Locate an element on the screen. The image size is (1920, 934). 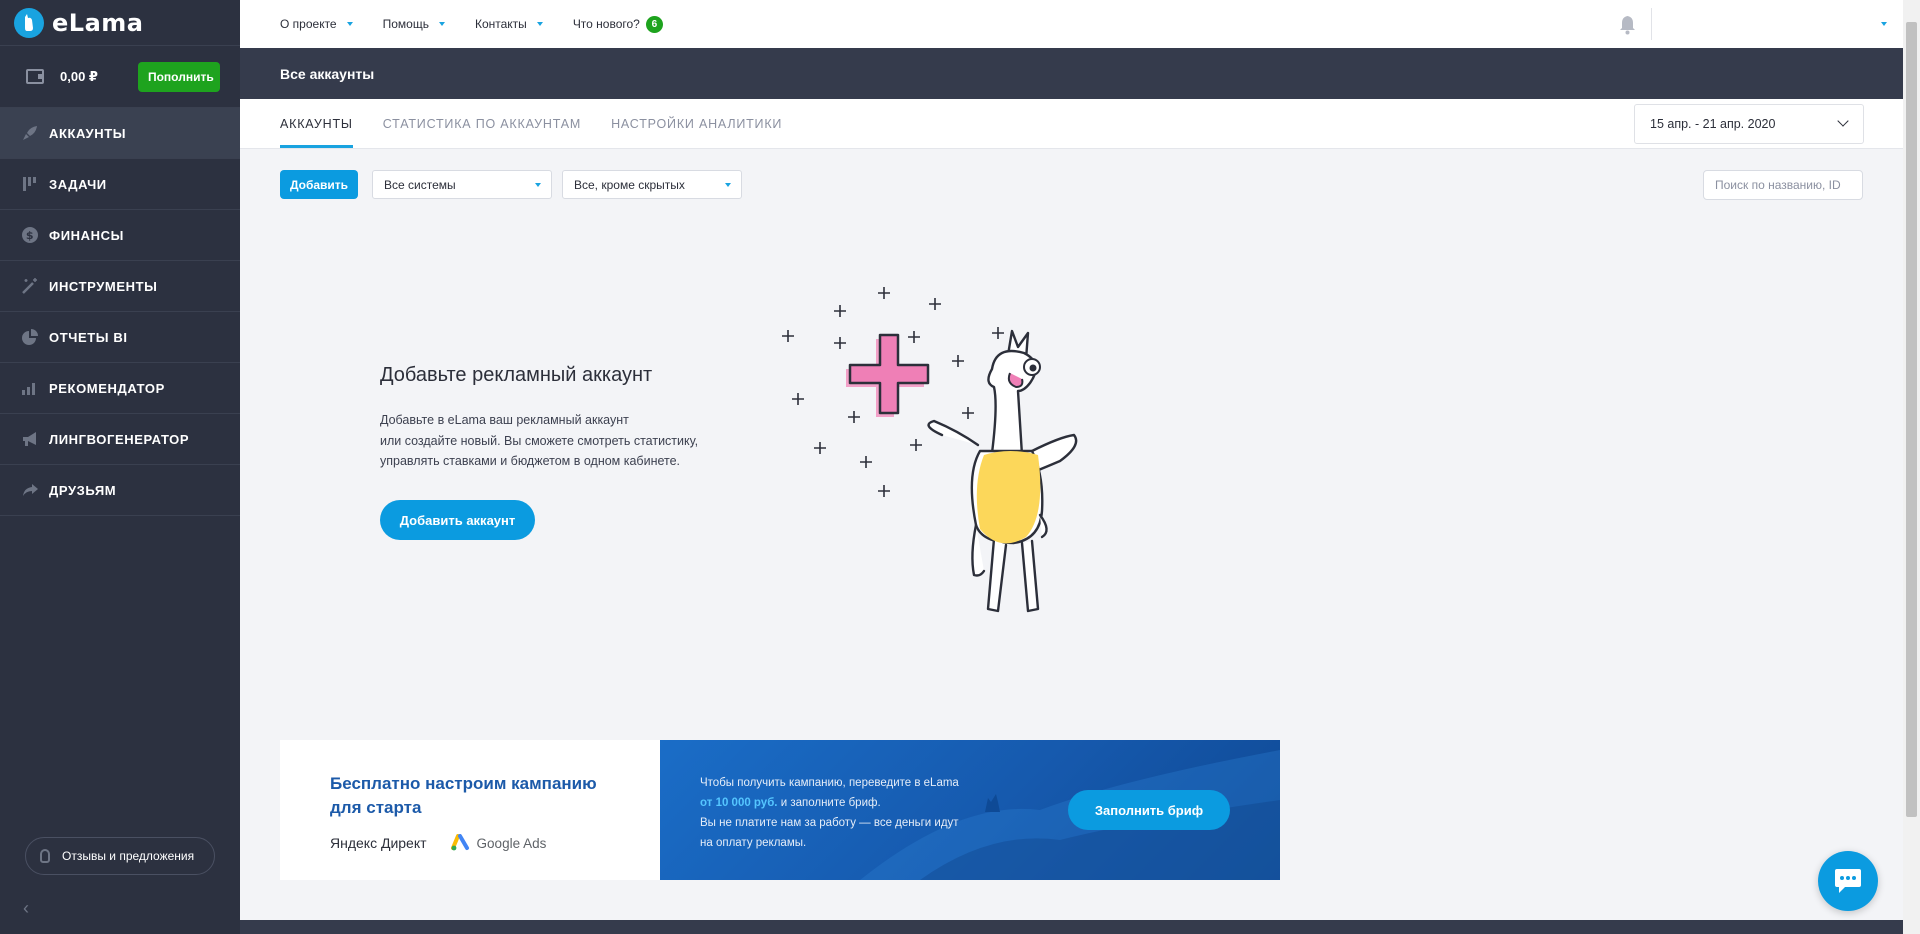
systems-filter-value: Все системы is located at coordinates (420, 184).